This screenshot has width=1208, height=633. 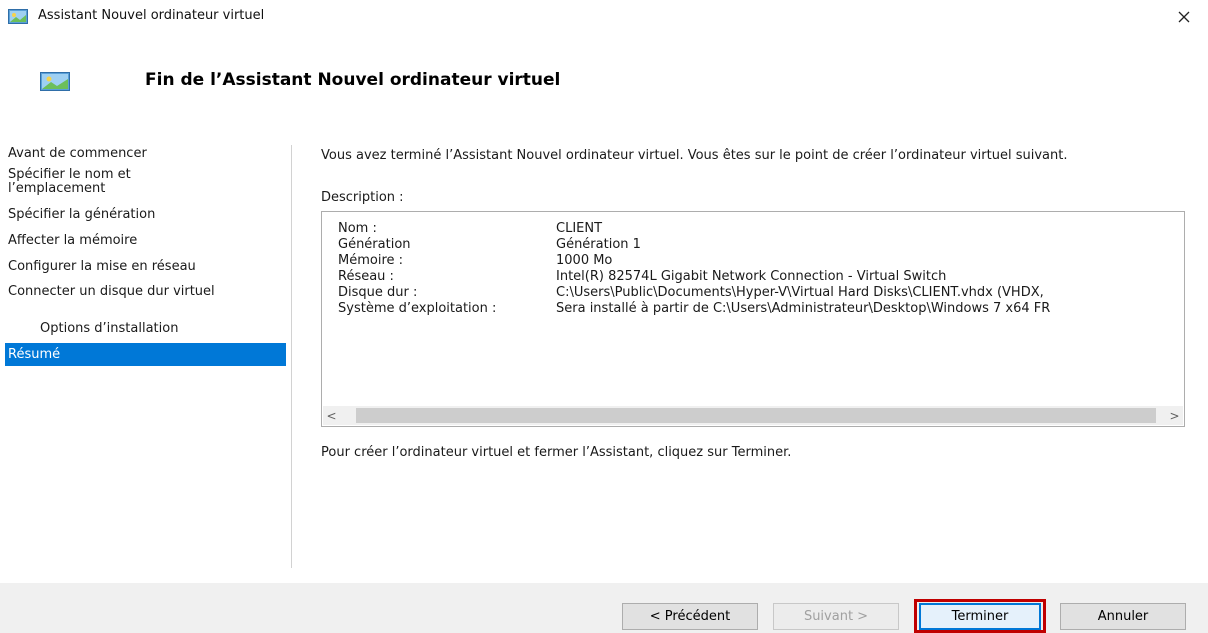 I want to click on nav-item-avant-de-commencer: Avant de commencer, so click(x=148, y=154).